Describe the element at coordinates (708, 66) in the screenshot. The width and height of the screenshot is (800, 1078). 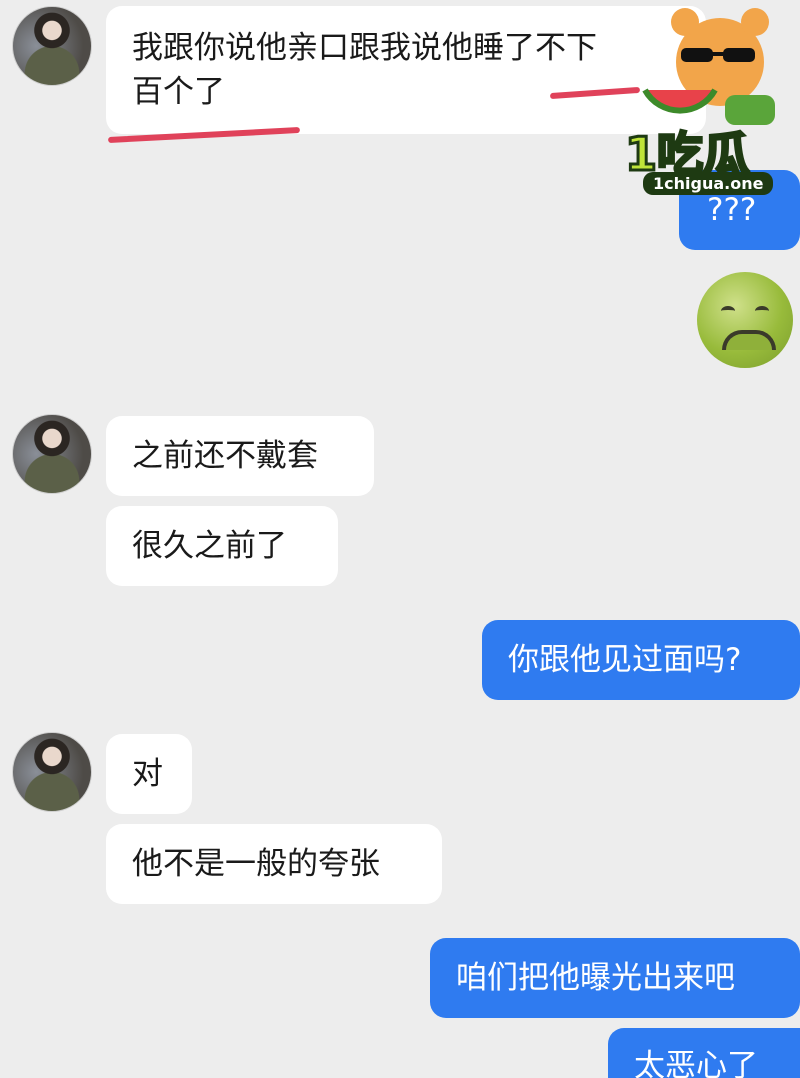
I see `hamster-mascot-icon` at that location.